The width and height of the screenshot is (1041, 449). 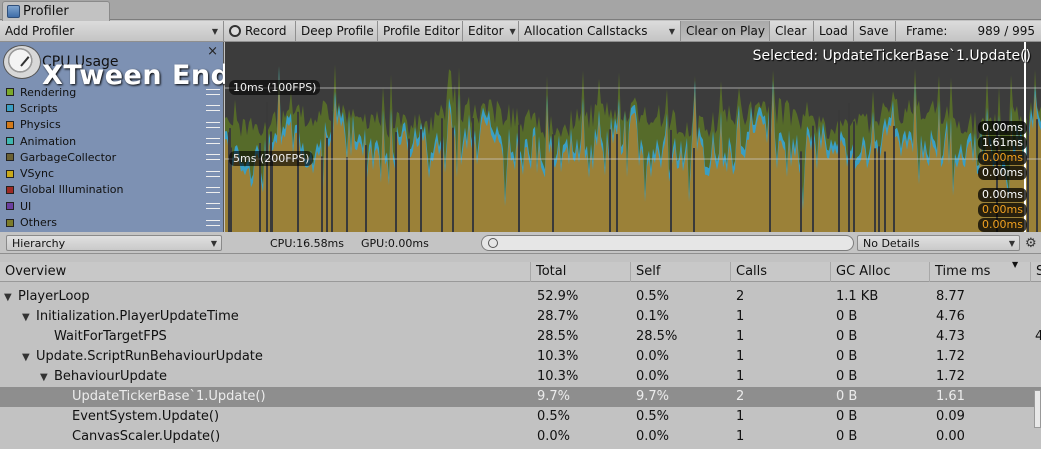 I want to click on record-label: Record, so click(x=266, y=31).